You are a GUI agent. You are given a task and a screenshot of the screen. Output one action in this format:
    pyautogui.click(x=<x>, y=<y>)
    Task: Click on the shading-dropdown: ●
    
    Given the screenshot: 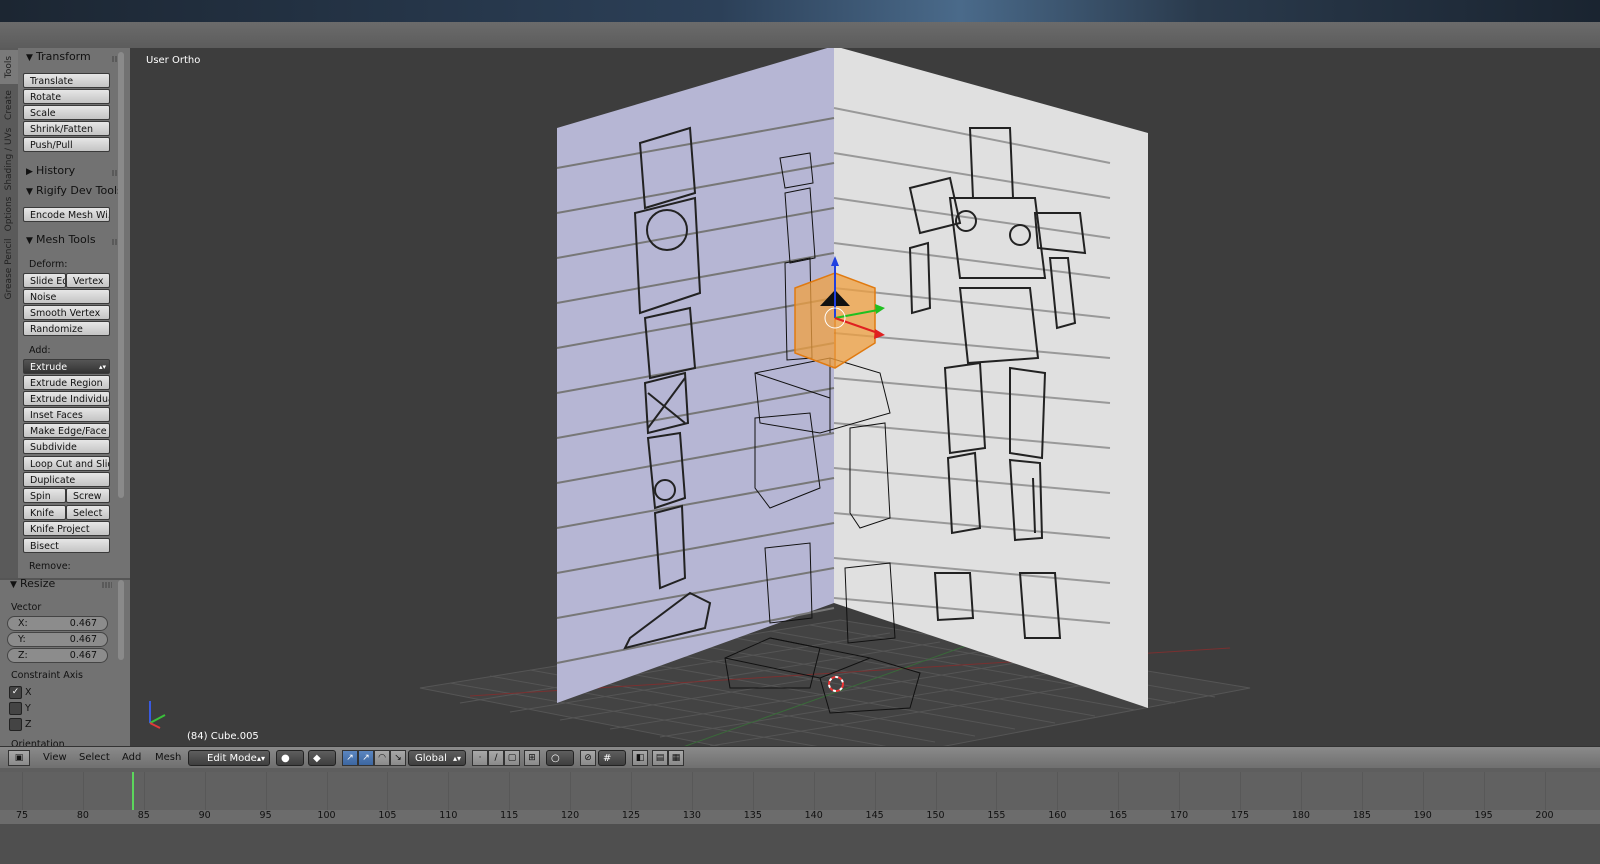 What is the action you would take?
    pyautogui.click(x=290, y=758)
    